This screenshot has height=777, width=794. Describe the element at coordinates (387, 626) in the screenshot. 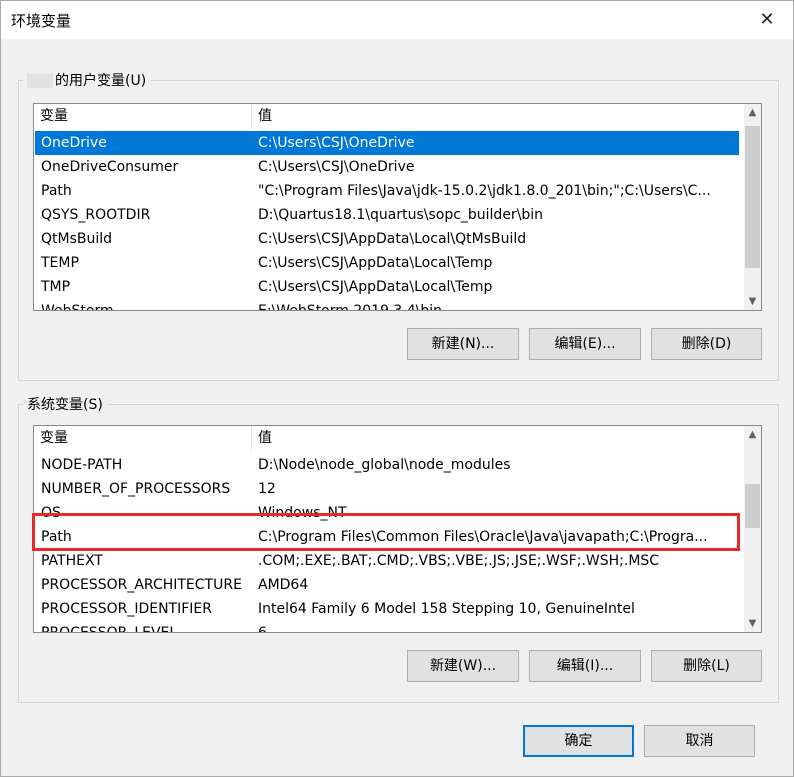

I see `list-item: PROCESSOR_LEVEL 6` at that location.